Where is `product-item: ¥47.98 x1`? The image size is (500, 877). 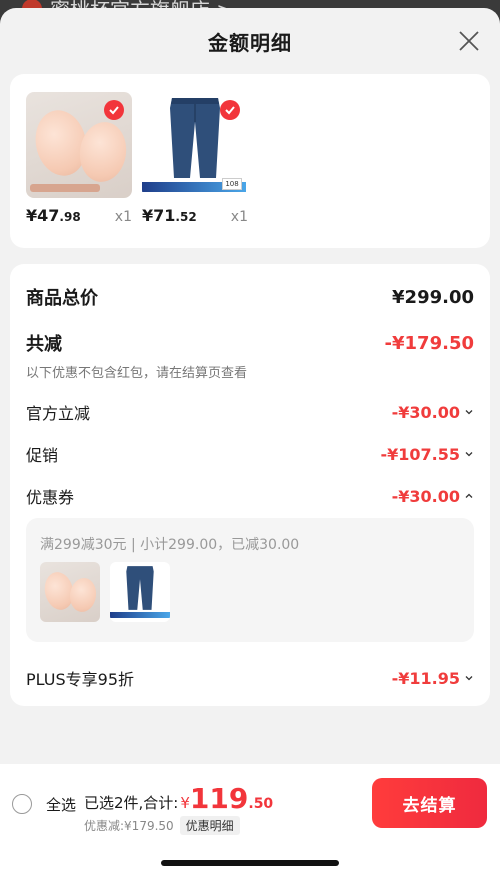
product-item: ¥47.98 x1 is located at coordinates (79, 158).